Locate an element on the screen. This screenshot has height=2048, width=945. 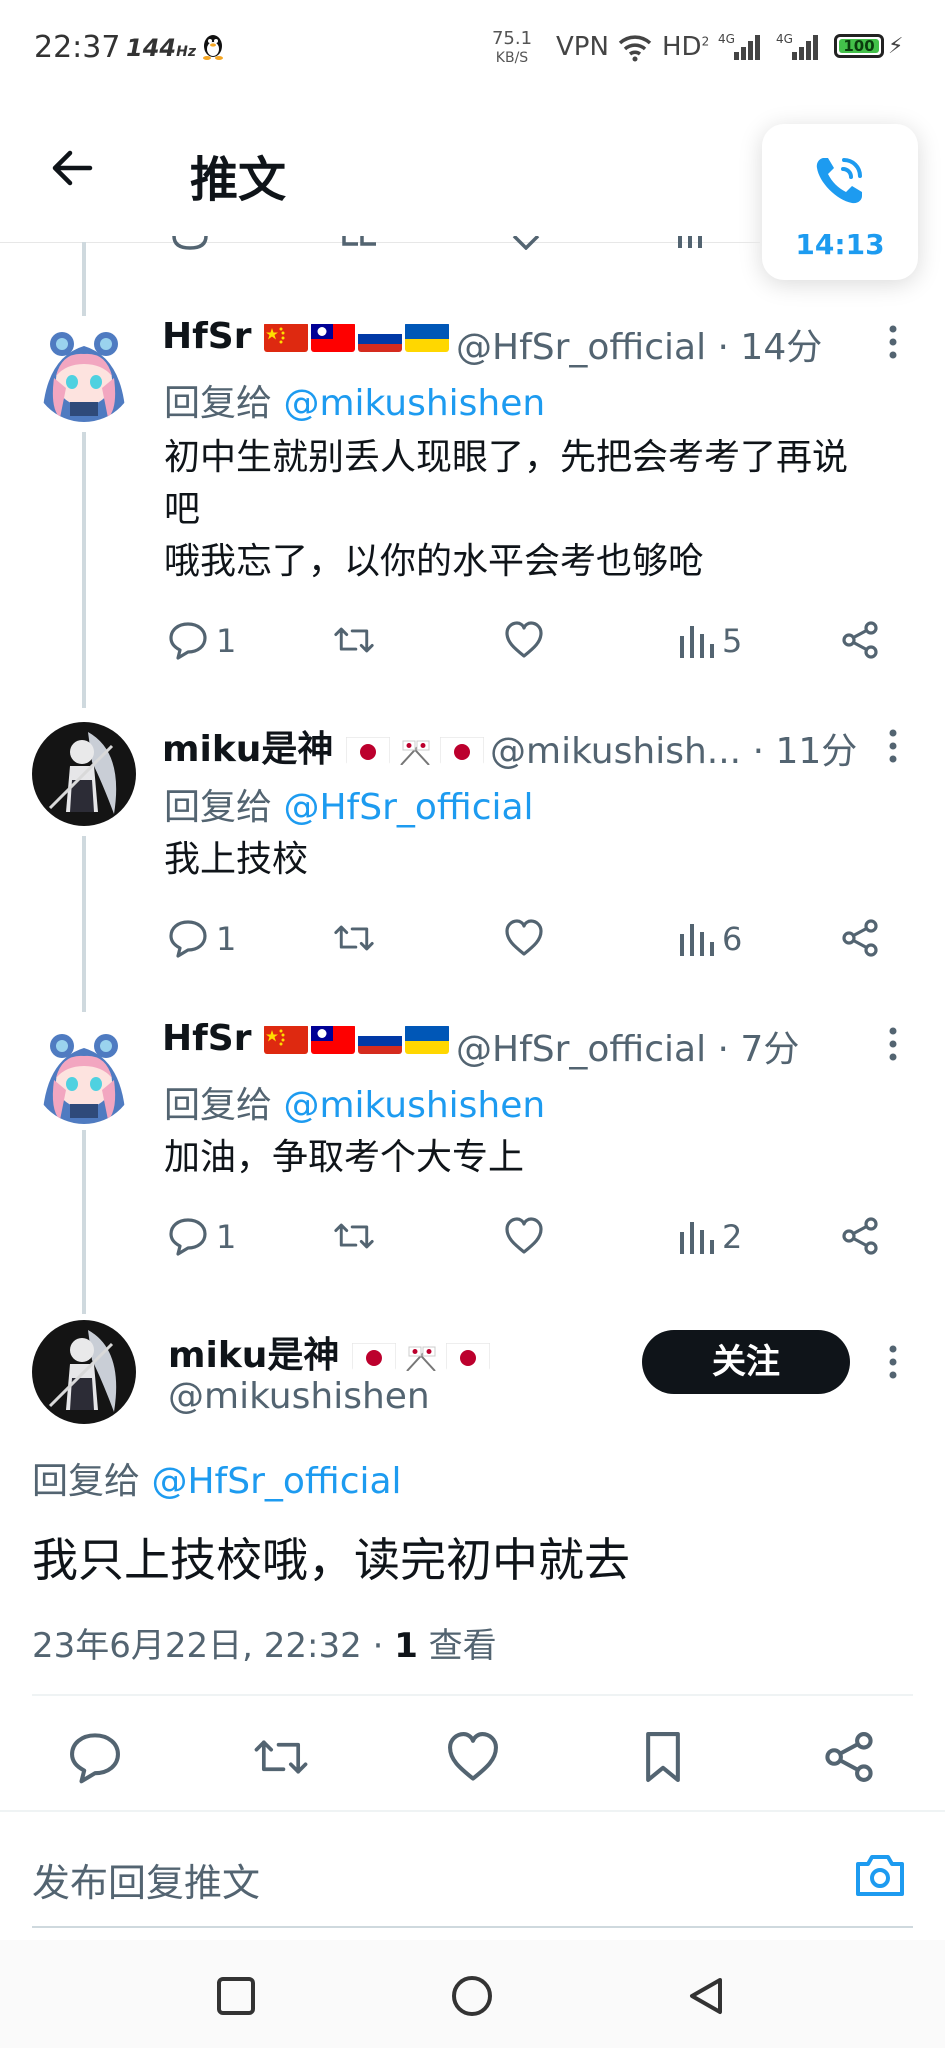
anime-avatar-dark is located at coordinates (84, 774).